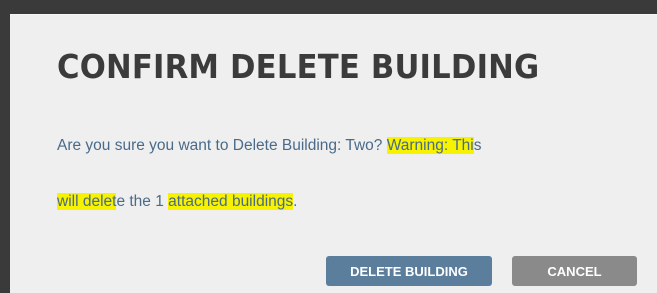 The image size is (657, 293). What do you see at coordinates (574, 271) in the screenshot?
I see `cancel-button: CANCEL` at bounding box center [574, 271].